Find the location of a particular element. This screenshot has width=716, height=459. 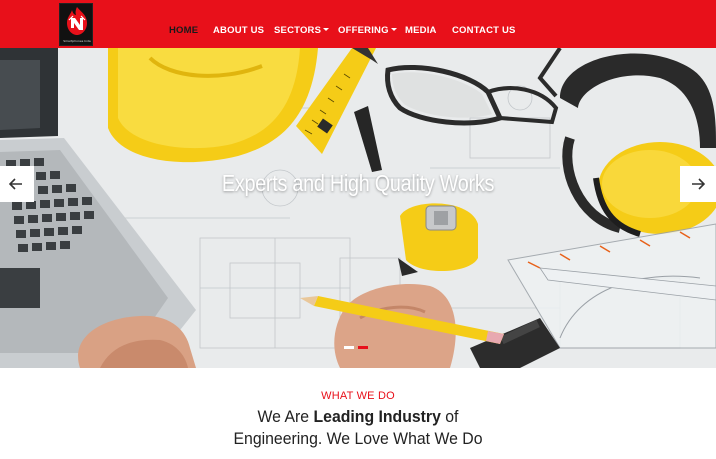

heading-post: of is located at coordinates (449, 416).